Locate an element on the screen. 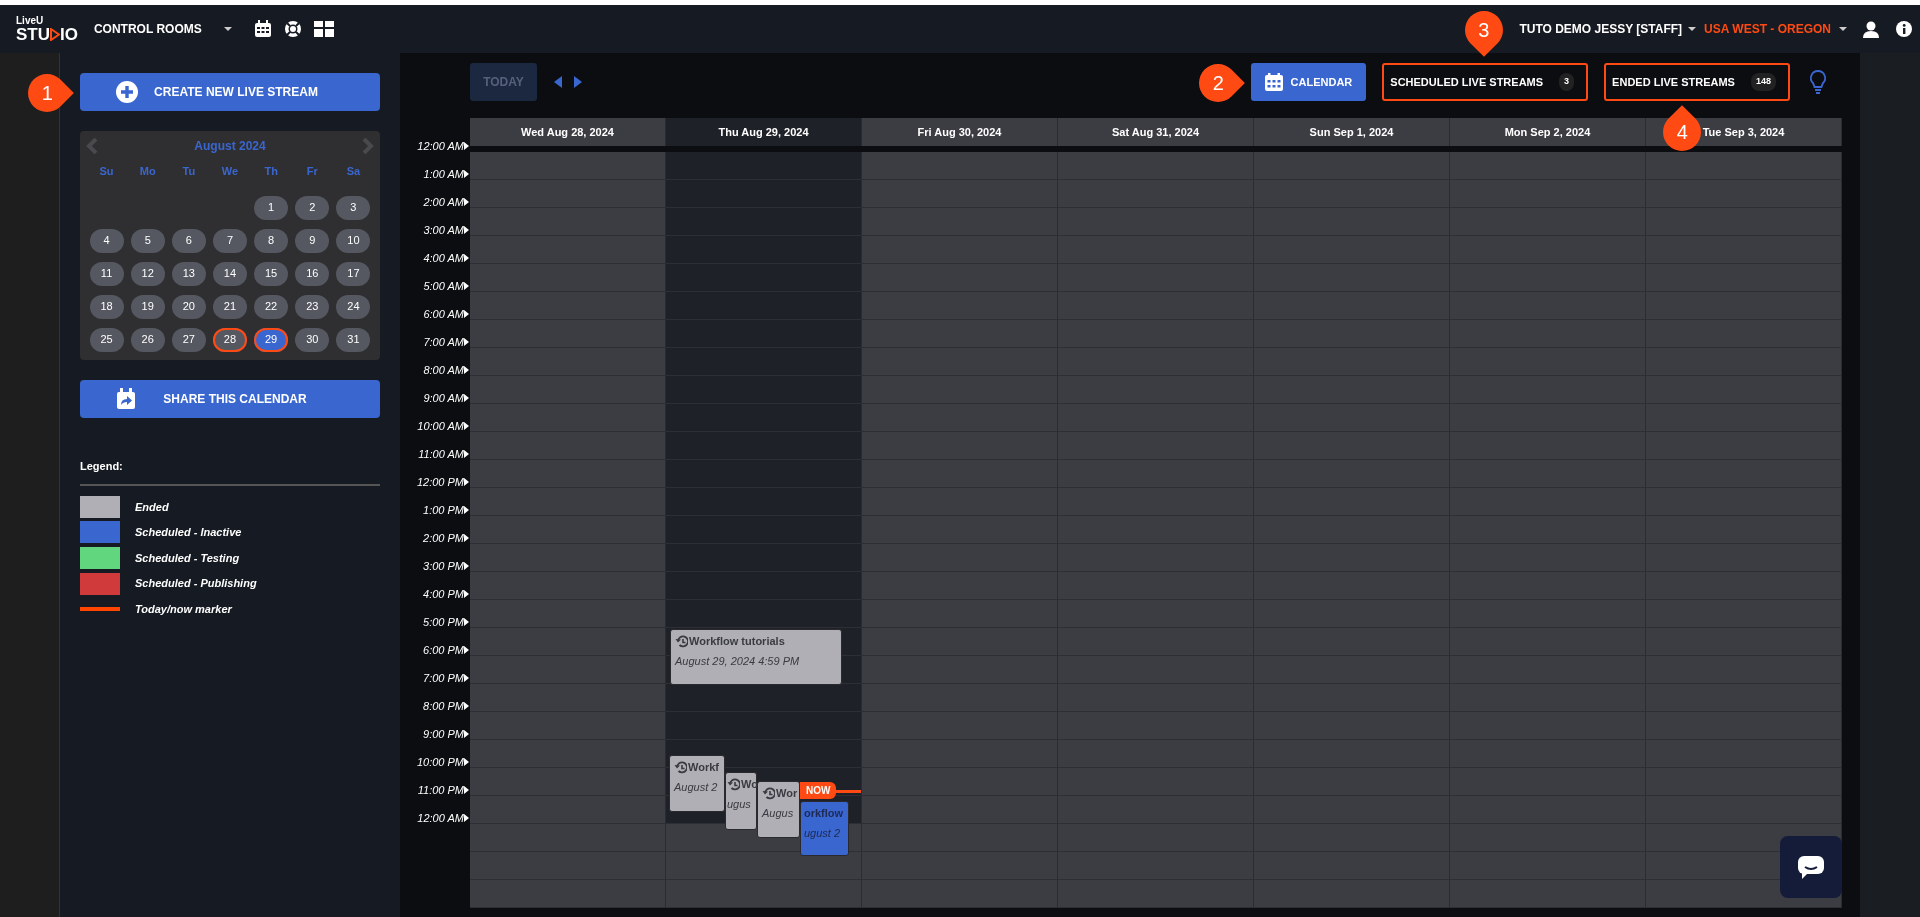 The height and width of the screenshot is (917, 1920). control-rooms-menu: CONTROL ROOMS is located at coordinates (147, 29).